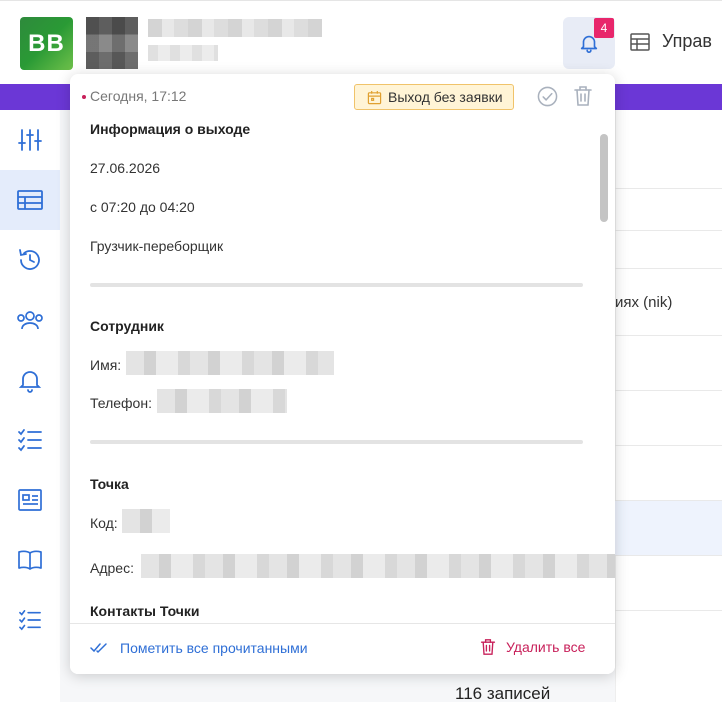 This screenshot has height=704, width=722. What do you see at coordinates (604, 28) in the screenshot?
I see `notifications-count-badge: 4` at bounding box center [604, 28].